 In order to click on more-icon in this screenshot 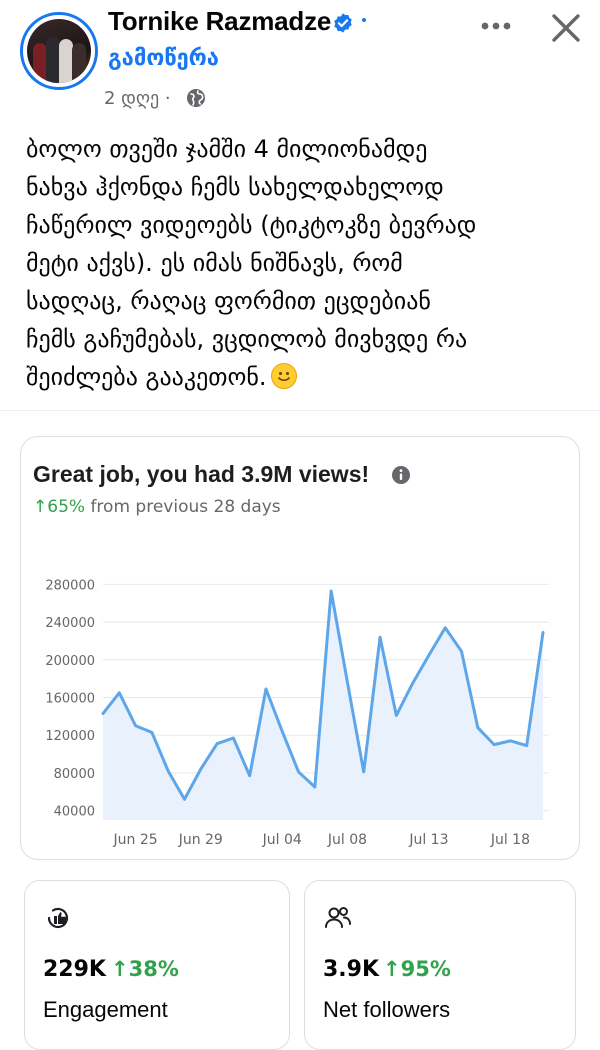, I will do `click(496, 26)`.